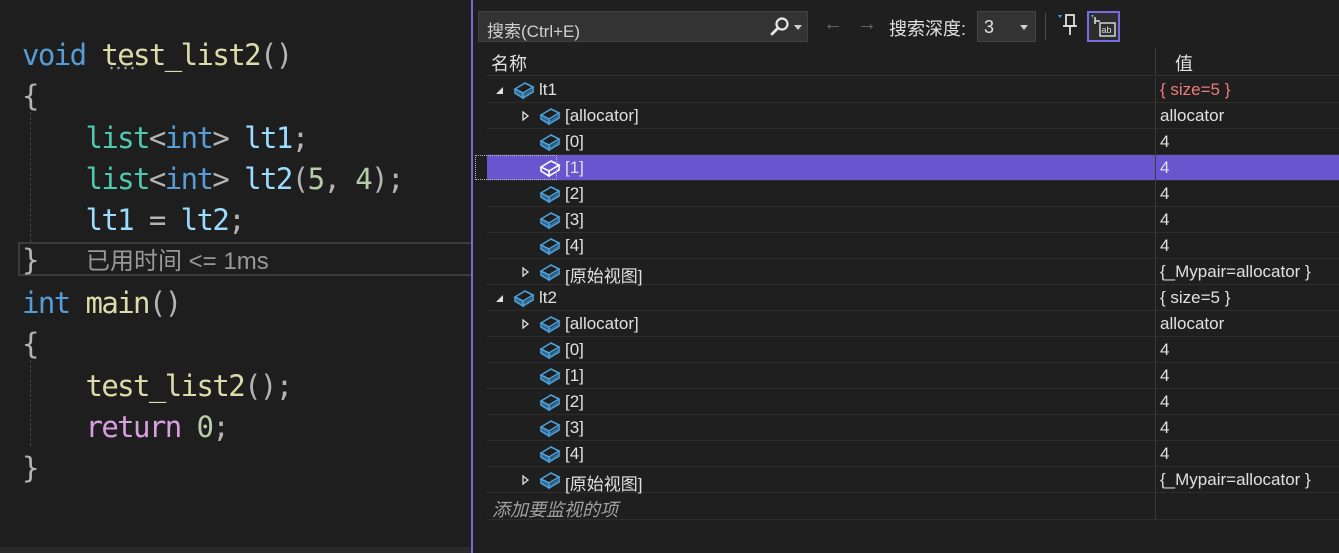  I want to click on hex-display-icon: ab, so click(1103, 26).